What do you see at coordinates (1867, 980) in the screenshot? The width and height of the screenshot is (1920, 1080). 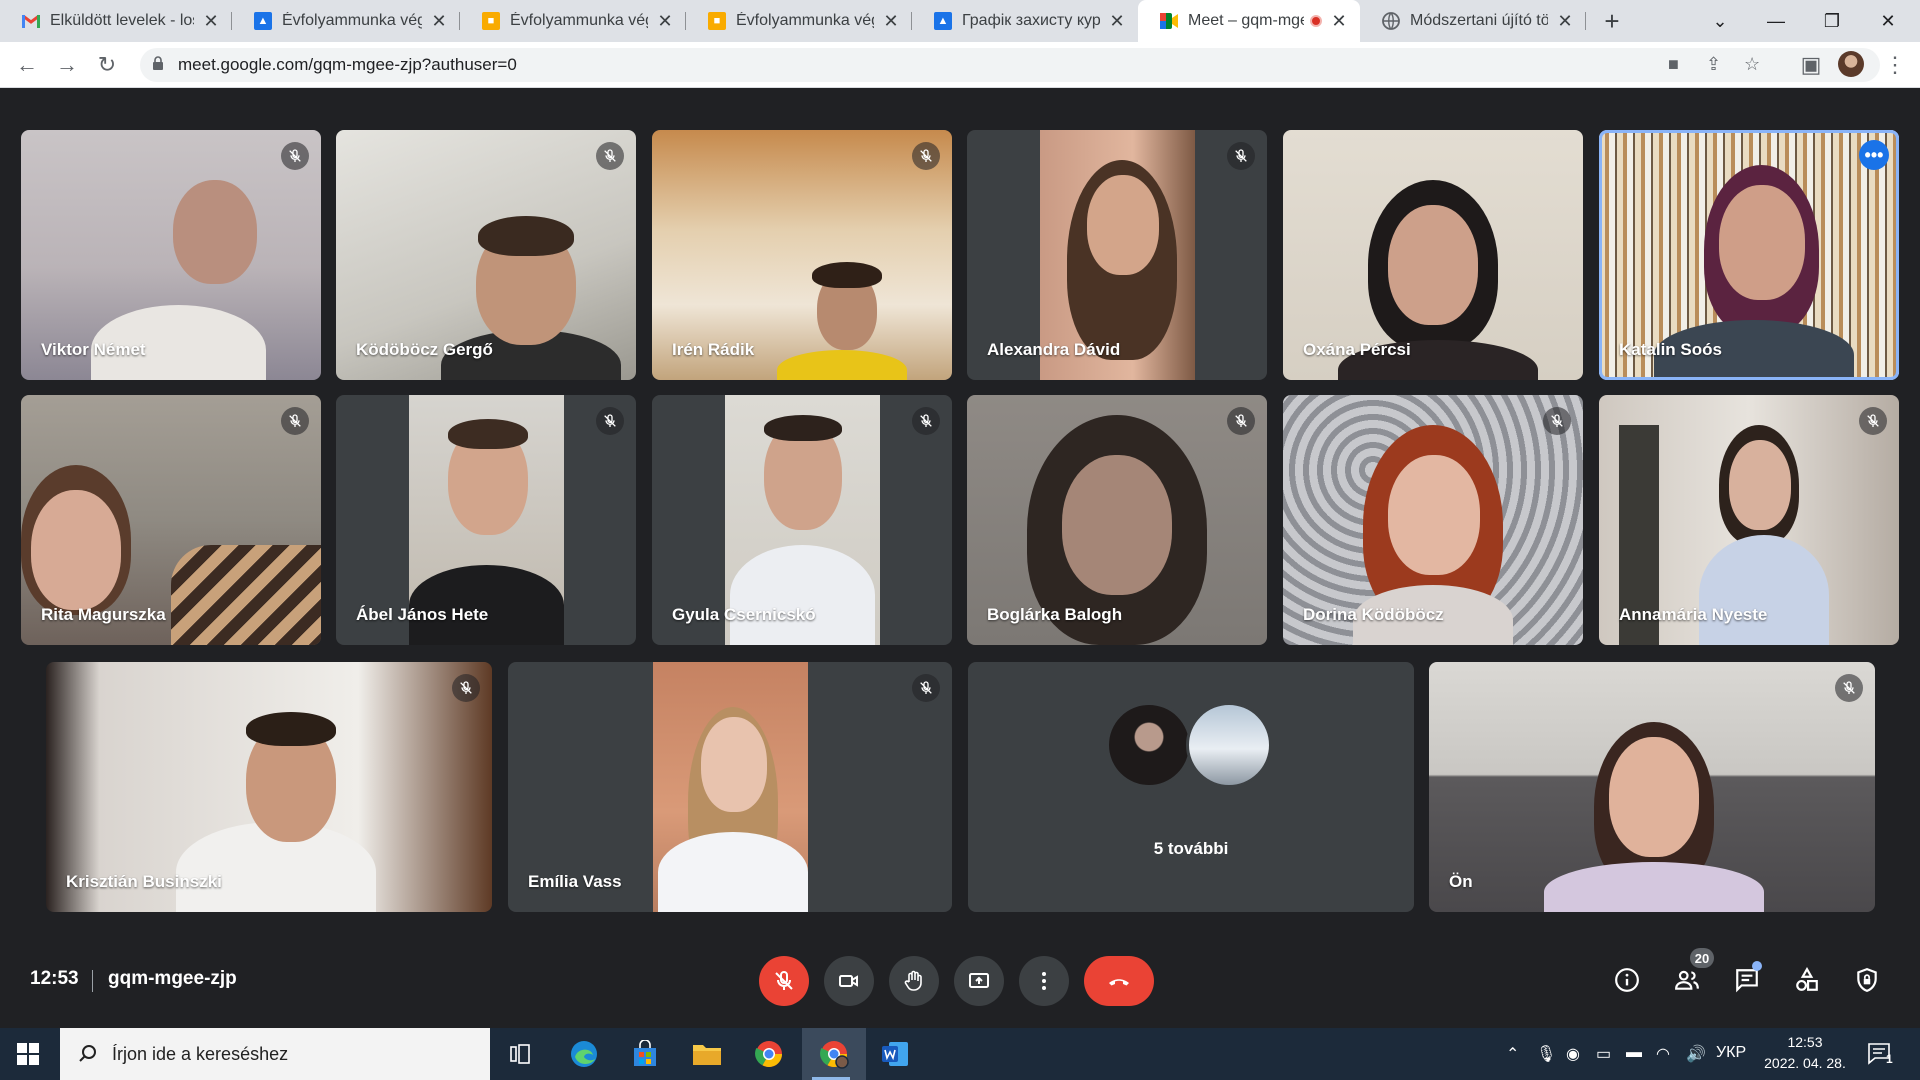 I see `host-controls-button` at bounding box center [1867, 980].